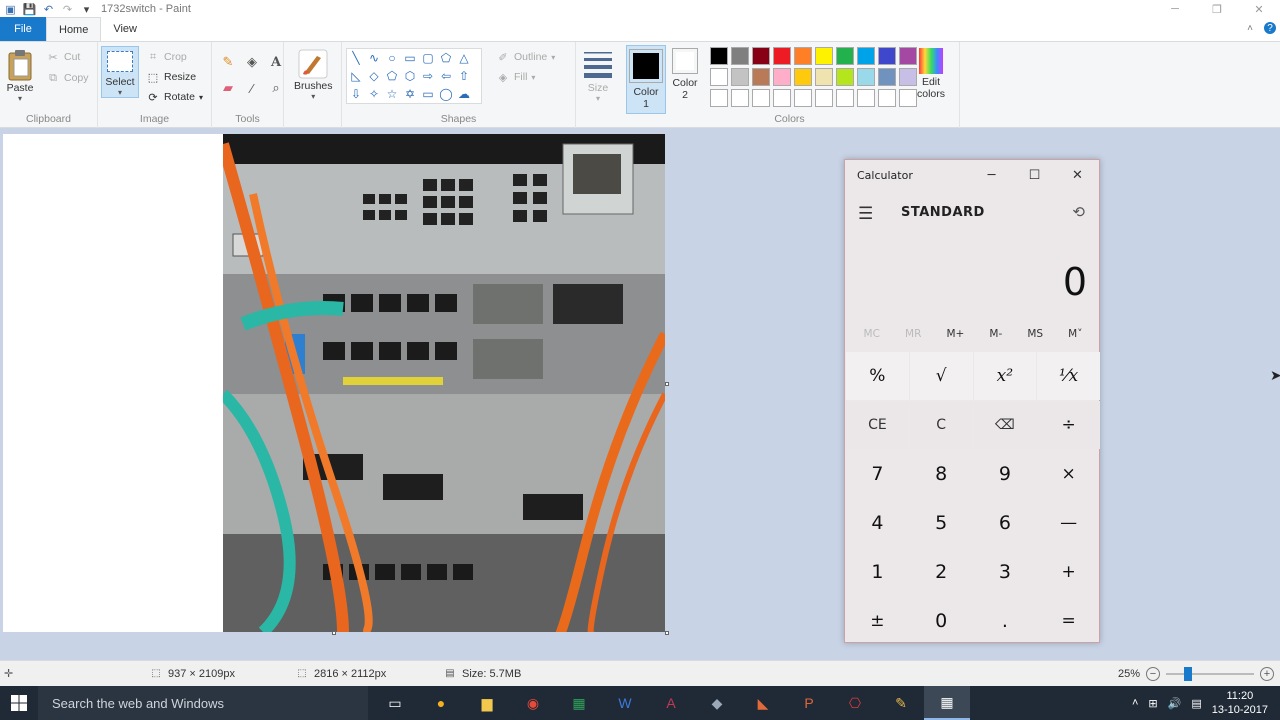 The width and height of the screenshot is (1280, 720). Describe the element at coordinates (1250, 28) in the screenshot. I see `collapse-ribbon-icon: ˄` at that location.